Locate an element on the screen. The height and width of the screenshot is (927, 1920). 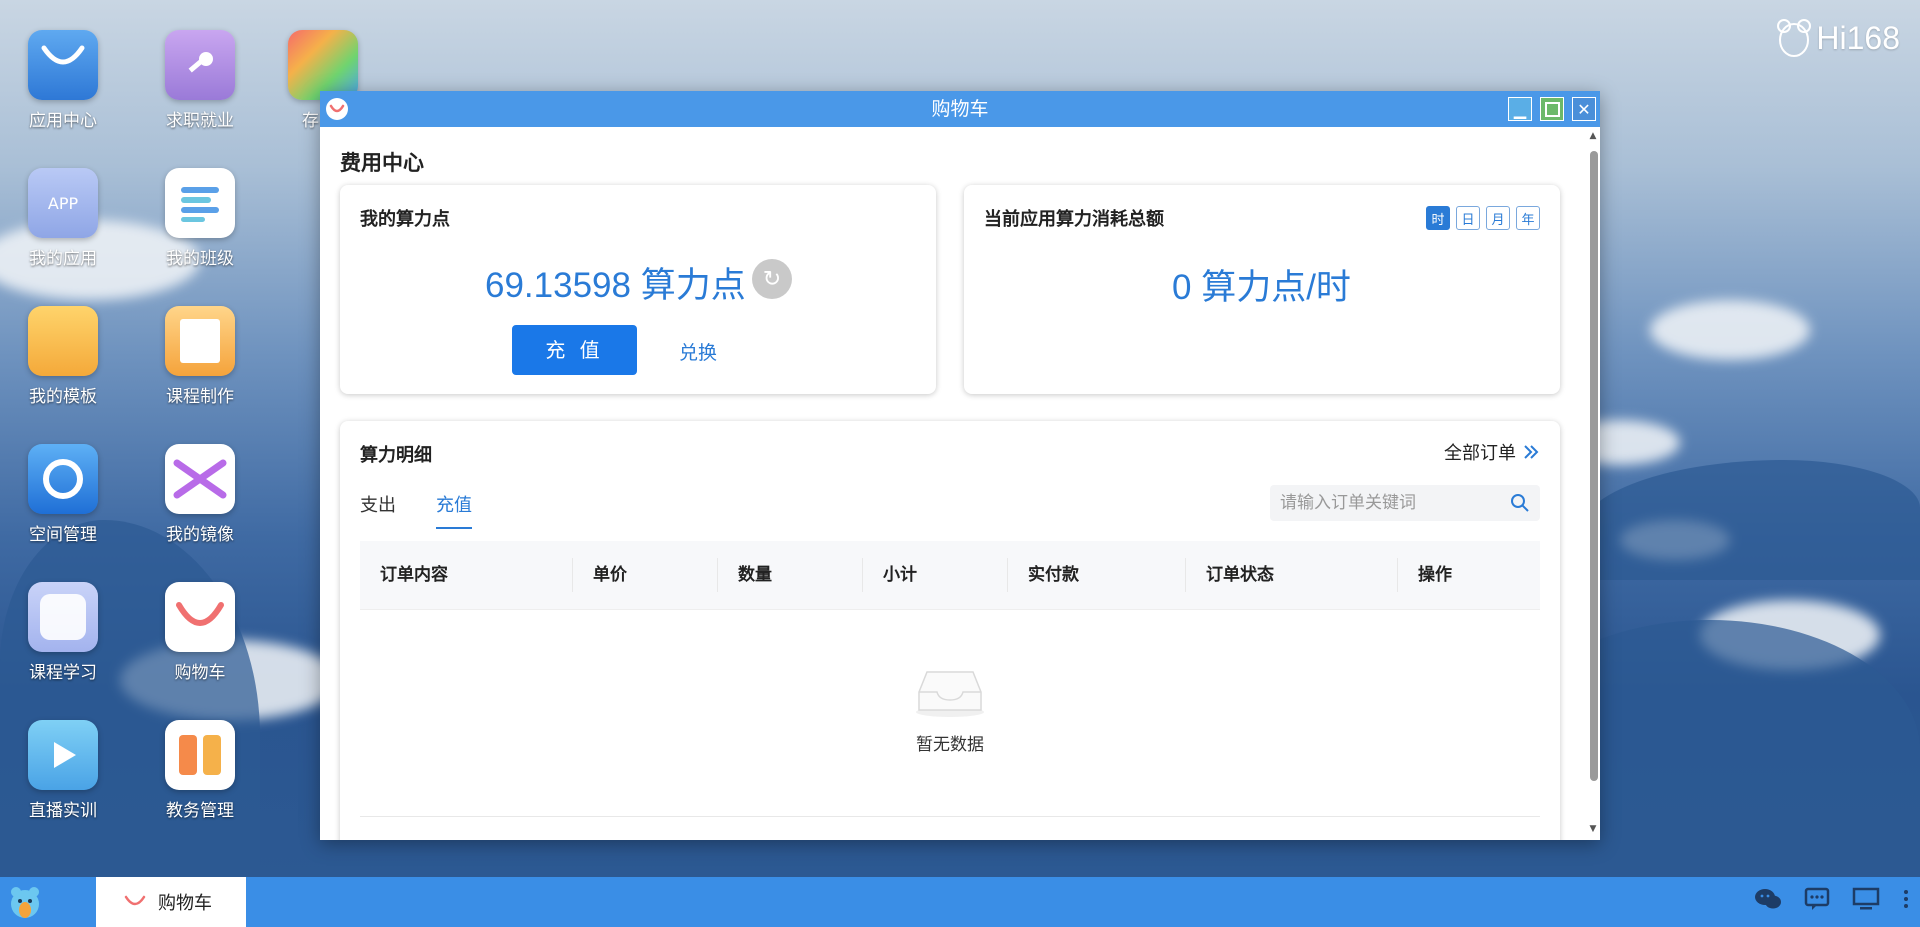
more-vertical-icon is located at coordinates (1906, 899).